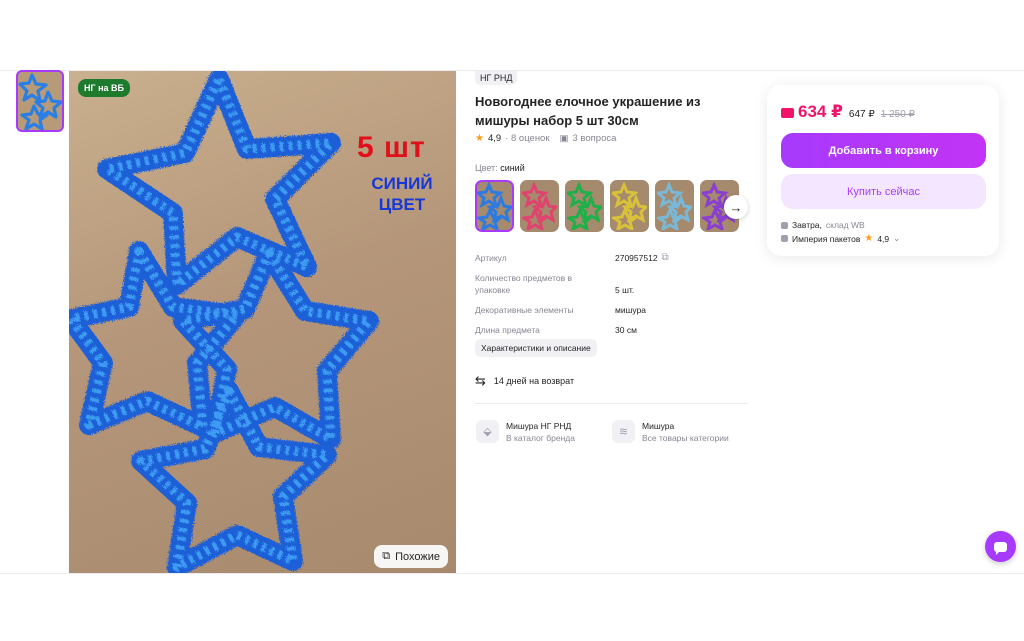 The width and height of the screenshot is (1024, 641). What do you see at coordinates (826, 238) in the screenshot?
I see `seller-name: Империя пакетов` at bounding box center [826, 238].